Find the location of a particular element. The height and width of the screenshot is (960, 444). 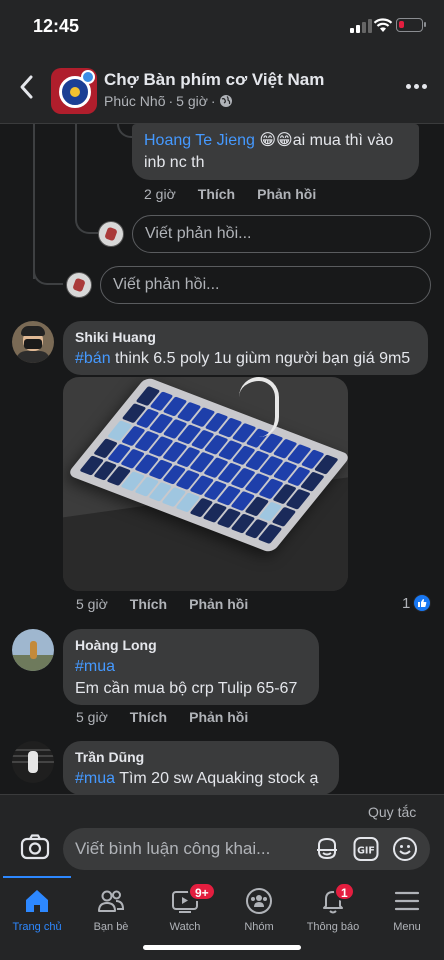

tab-friends: Bạn bè is located at coordinates (111, 909).